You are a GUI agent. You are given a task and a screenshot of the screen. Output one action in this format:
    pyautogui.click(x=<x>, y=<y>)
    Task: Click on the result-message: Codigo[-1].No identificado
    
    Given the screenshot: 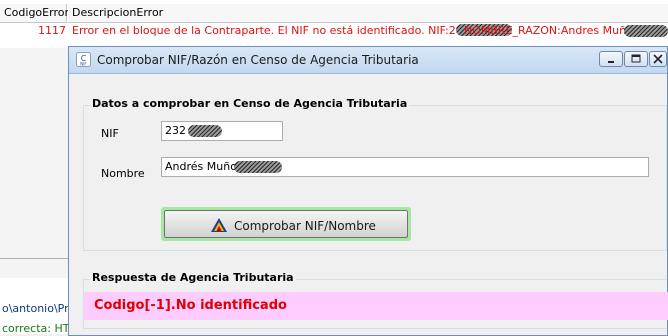 What is the action you would take?
    pyautogui.click(x=376, y=306)
    